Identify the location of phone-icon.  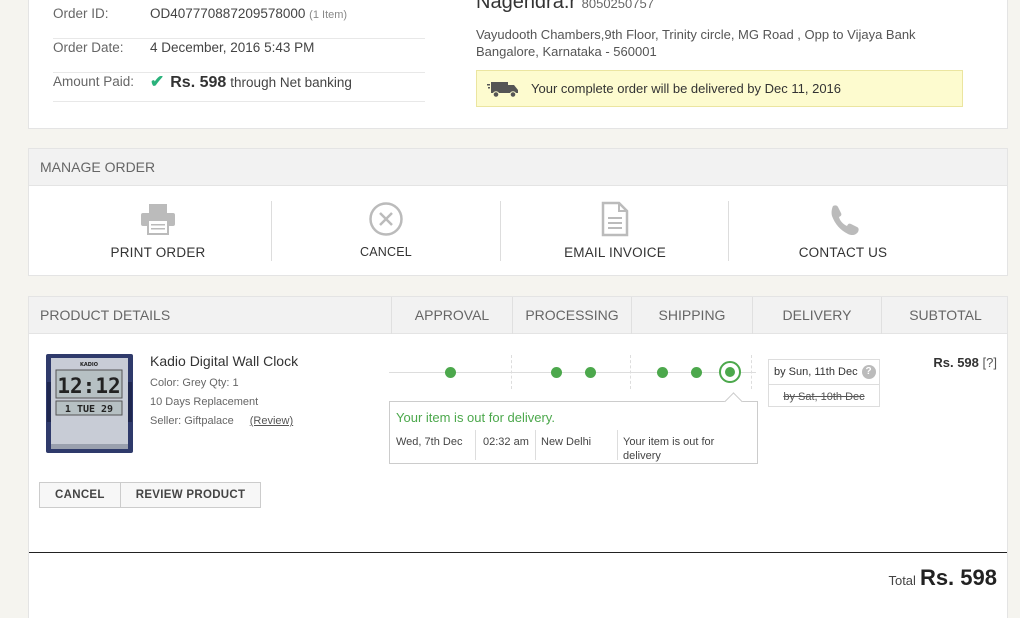
(845, 220).